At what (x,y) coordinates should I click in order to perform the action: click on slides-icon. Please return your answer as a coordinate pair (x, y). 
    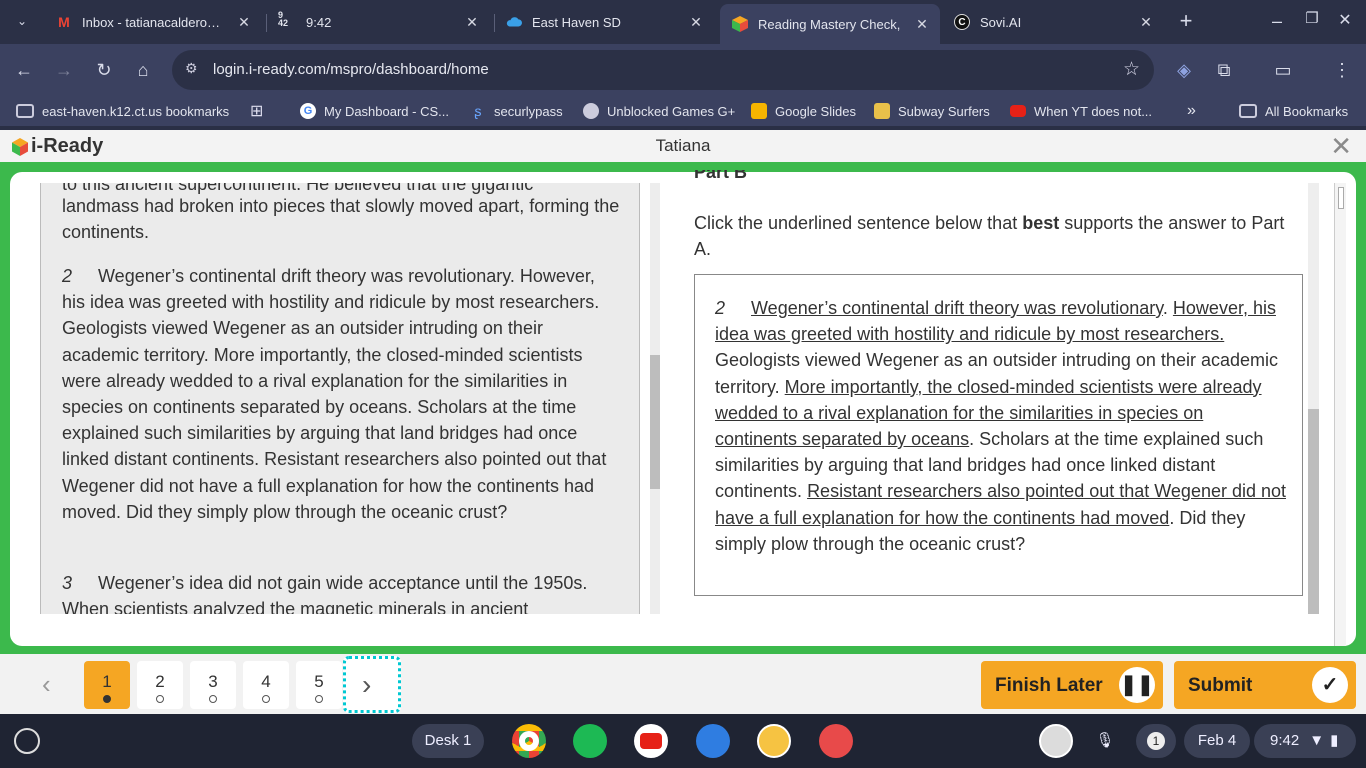
    Looking at the image, I should click on (759, 111).